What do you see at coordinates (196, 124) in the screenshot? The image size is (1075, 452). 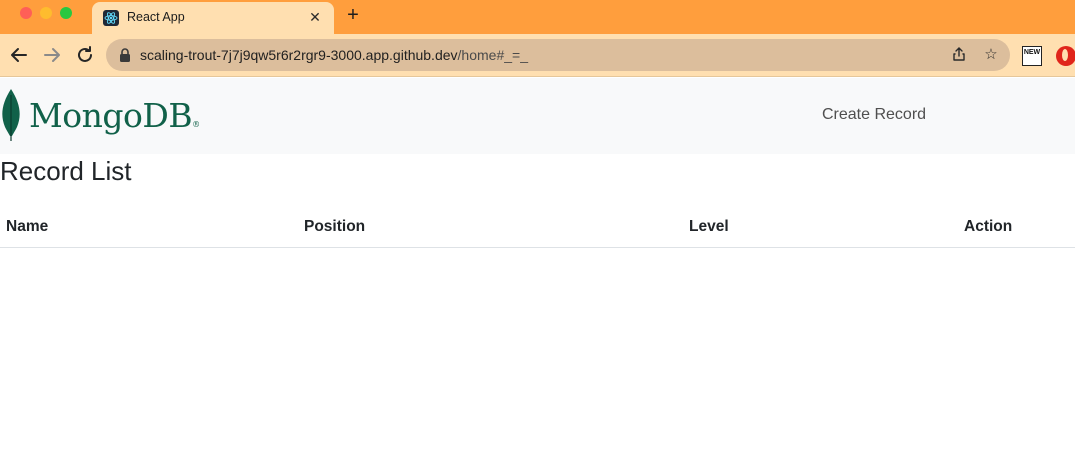 I see `logo-registered-mark: ®` at bounding box center [196, 124].